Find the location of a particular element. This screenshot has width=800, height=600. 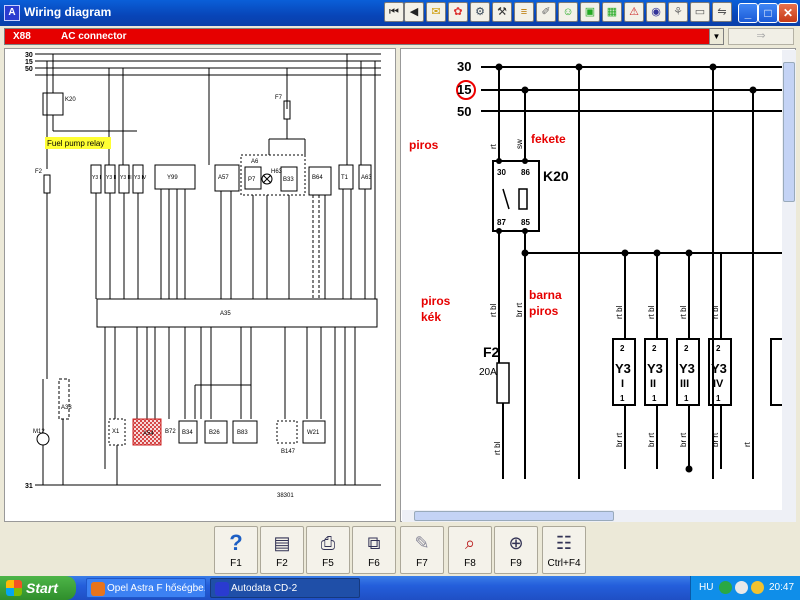

pen-icon: ✎ is located at coordinates (422, 543).